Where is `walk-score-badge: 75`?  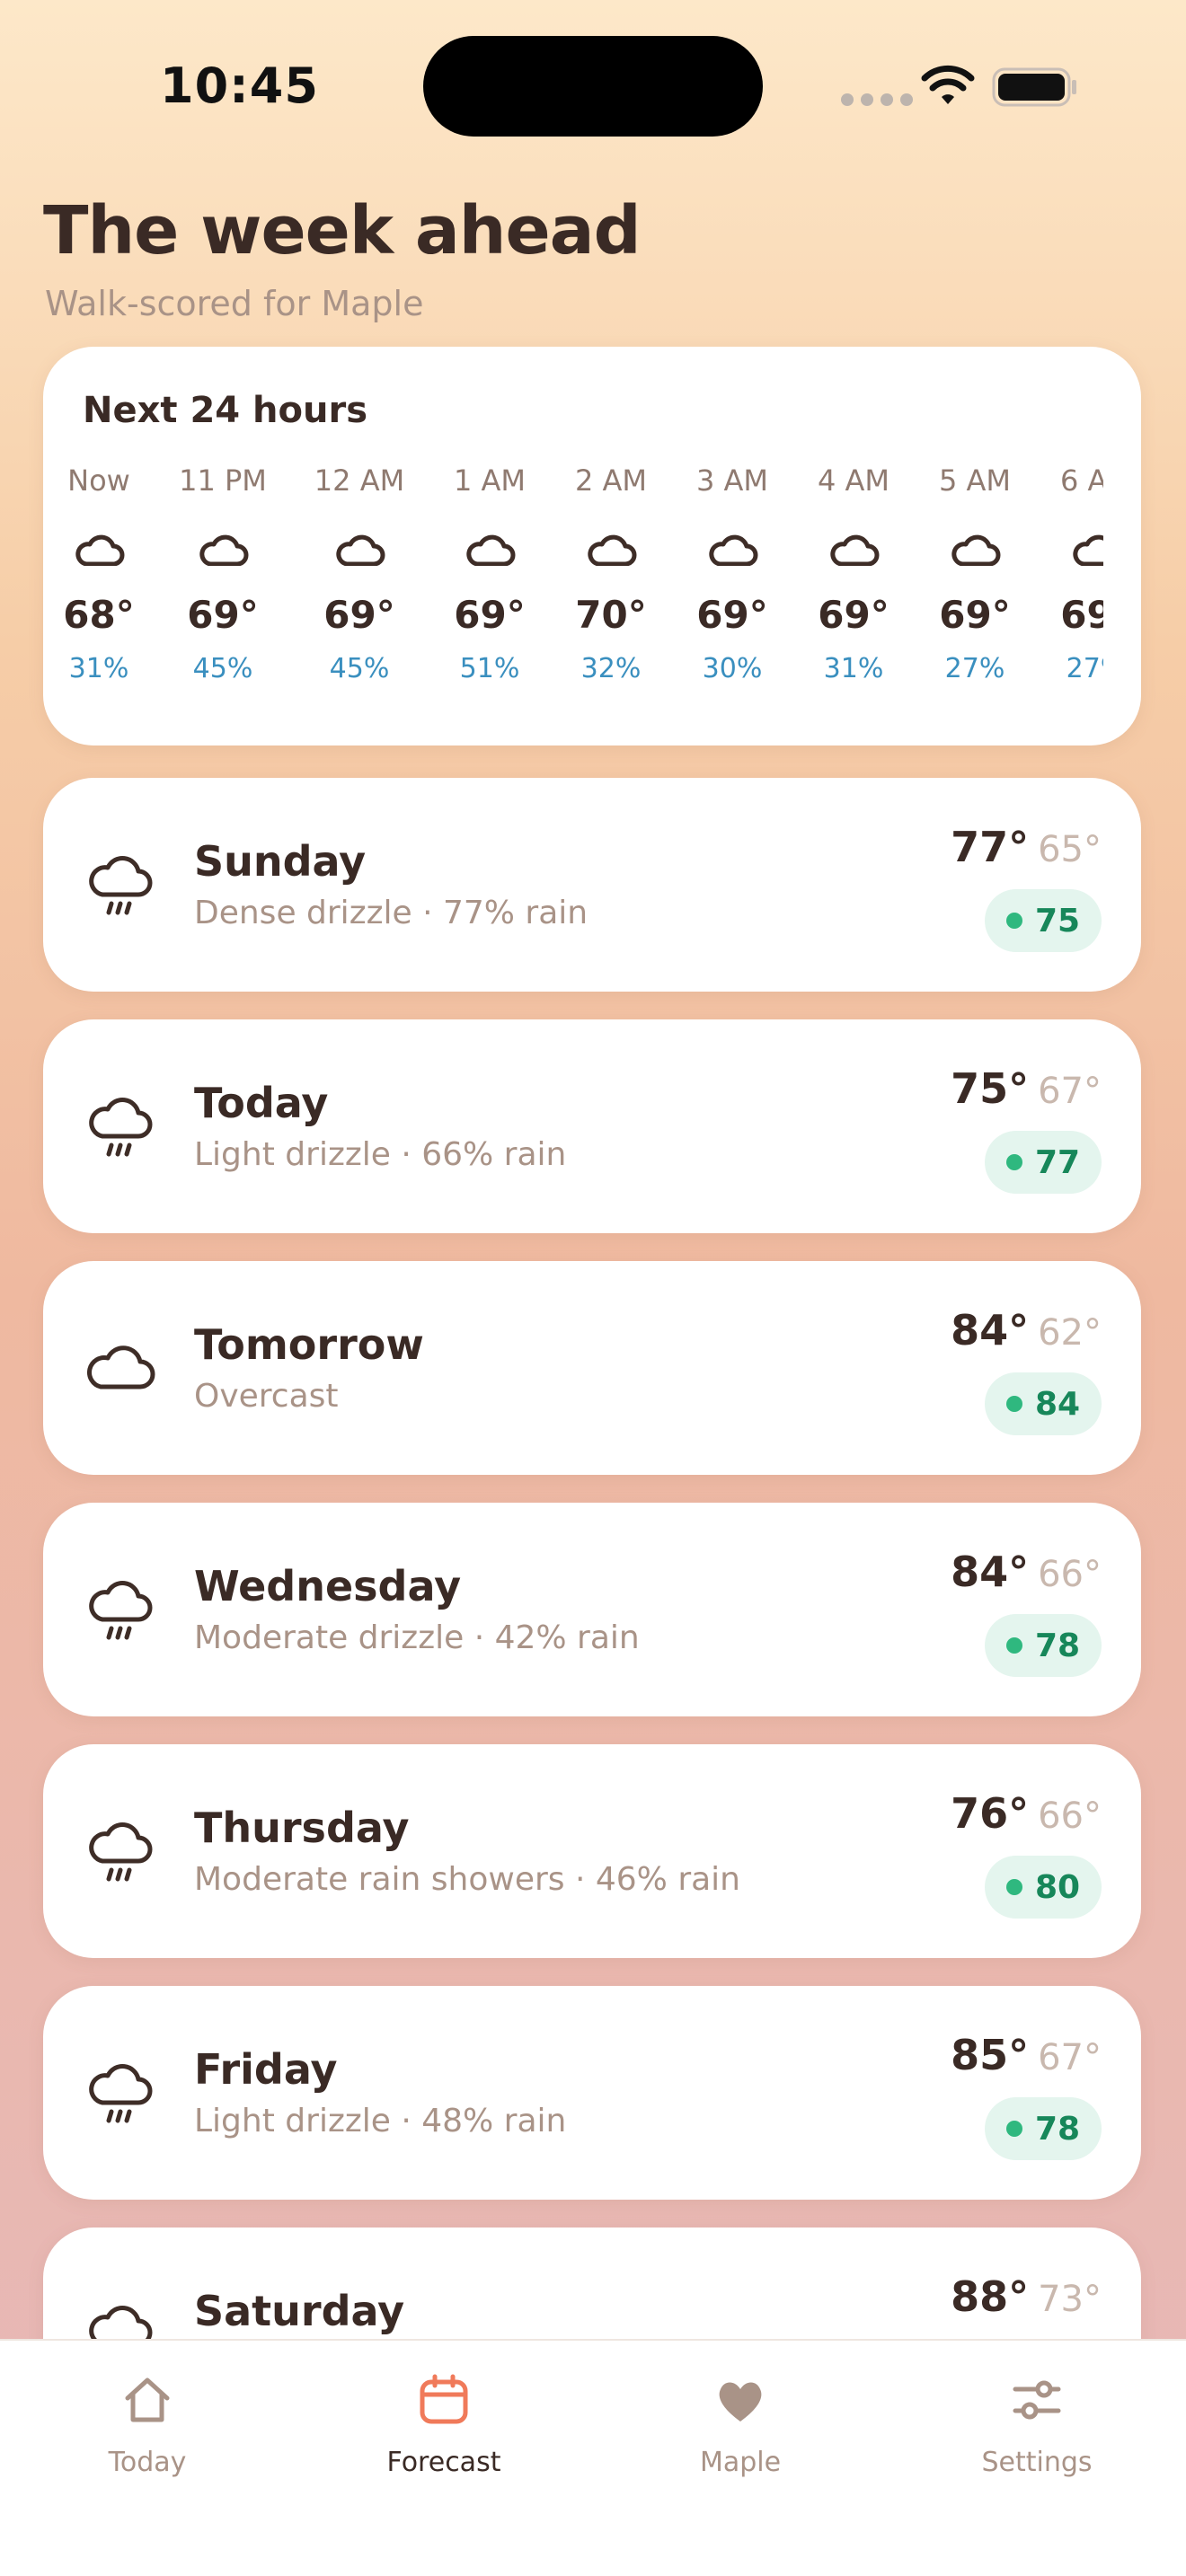
walk-score-badge: 75 is located at coordinates (1043, 920).